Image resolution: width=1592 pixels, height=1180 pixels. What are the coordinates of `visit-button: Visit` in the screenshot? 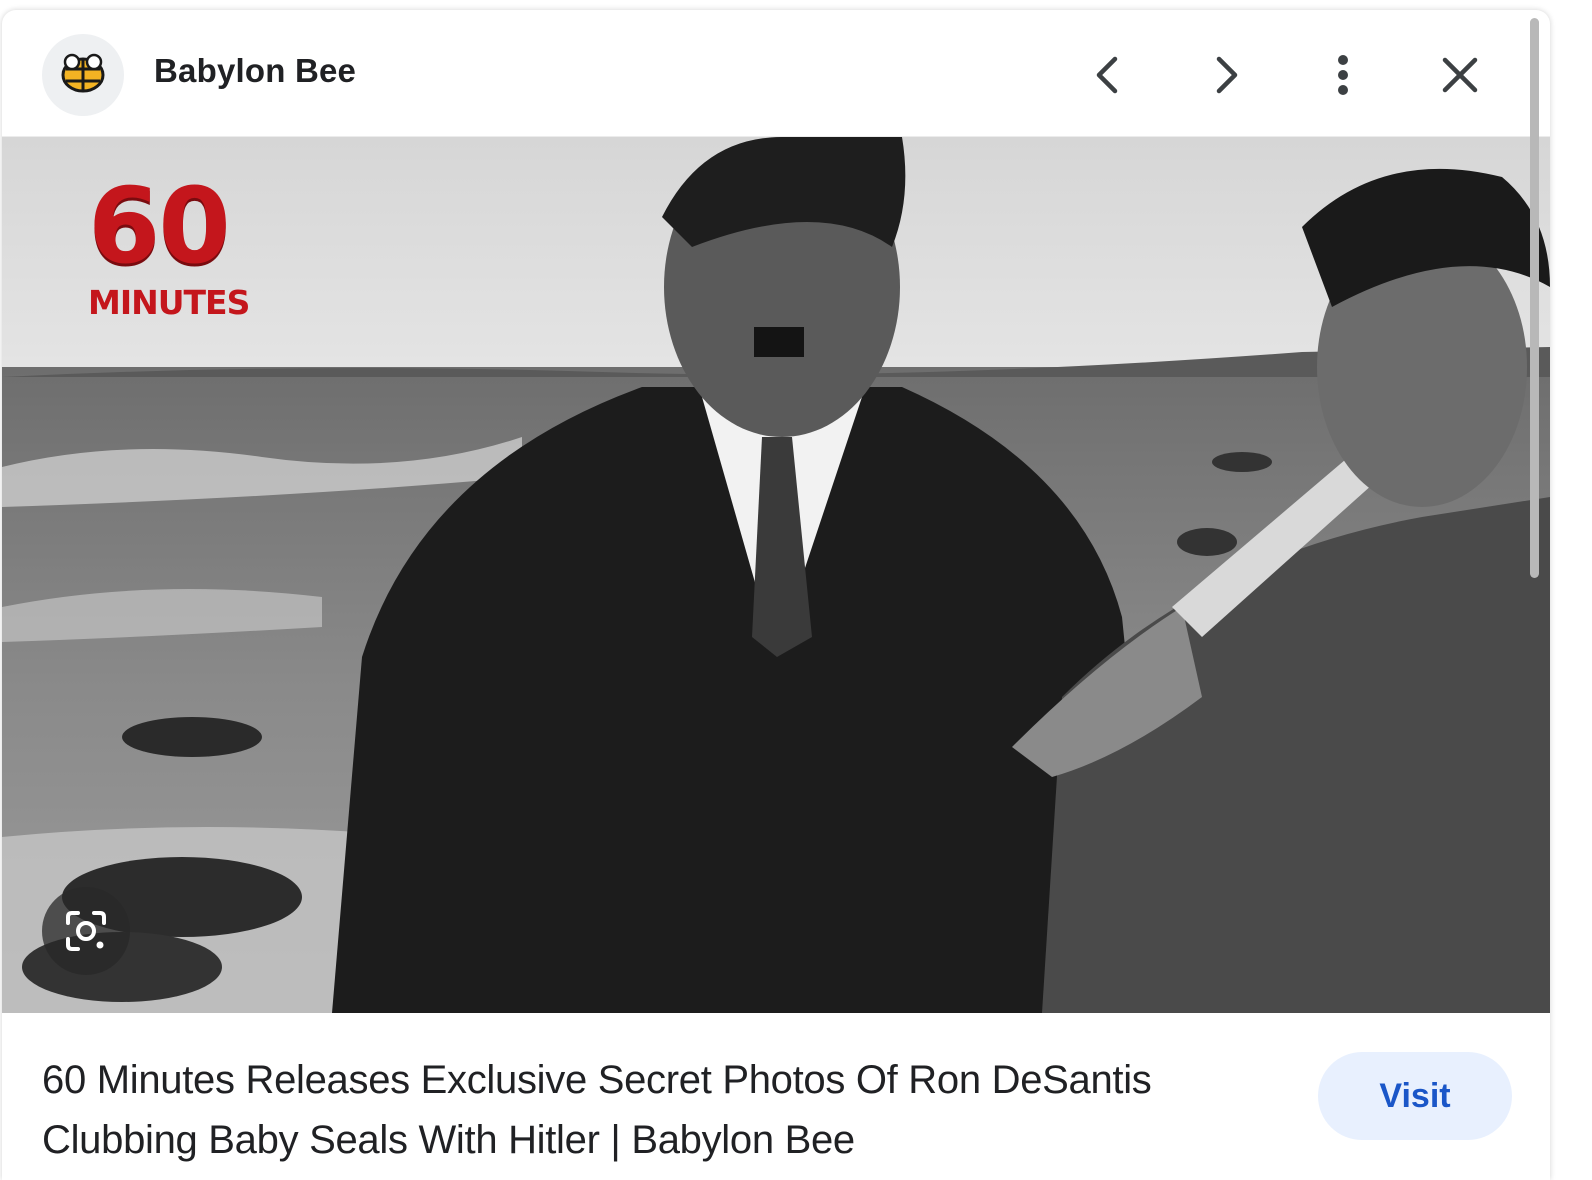 It's located at (1415, 1096).